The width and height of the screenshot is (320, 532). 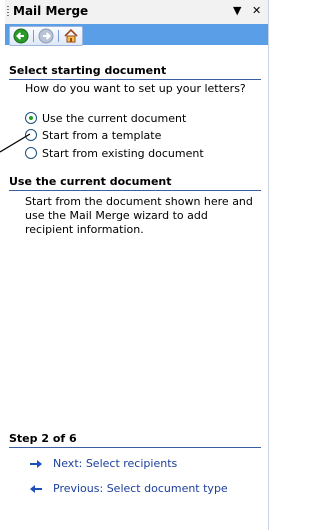 I want to click on home-icon, so click(x=71, y=36).